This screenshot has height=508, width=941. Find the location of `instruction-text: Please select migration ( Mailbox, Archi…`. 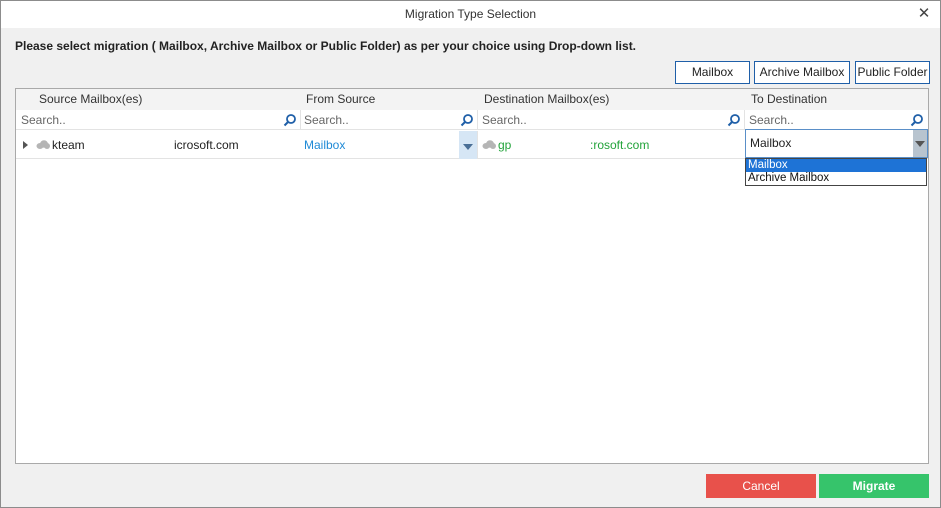

instruction-text: Please select migration ( Mailbox, Archi… is located at coordinates (326, 46).